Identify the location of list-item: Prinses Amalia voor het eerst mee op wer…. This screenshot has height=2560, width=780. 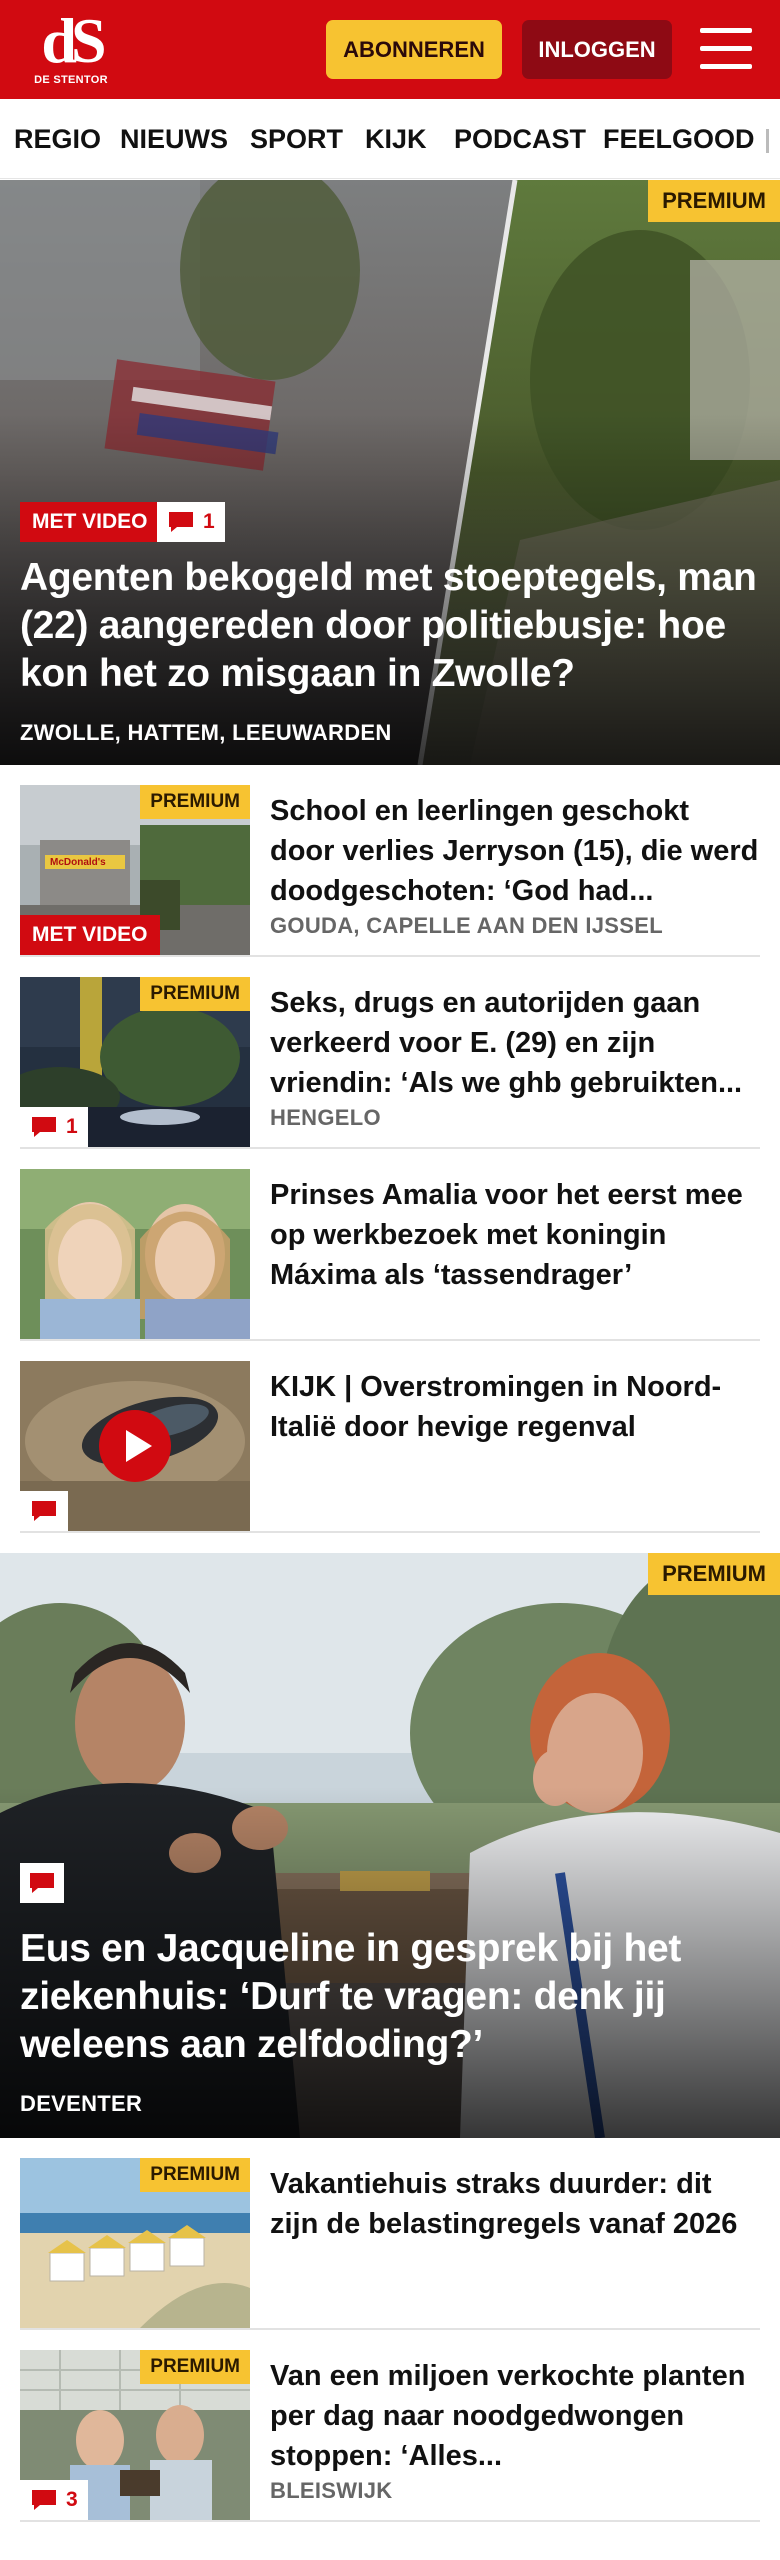
(390, 1255).